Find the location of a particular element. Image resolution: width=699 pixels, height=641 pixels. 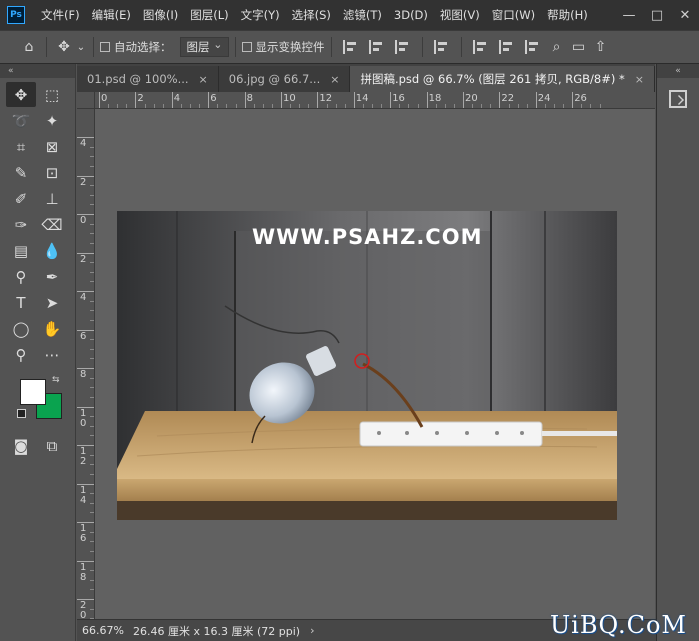

chevron-right-icon: › is located at coordinates (312, 630).